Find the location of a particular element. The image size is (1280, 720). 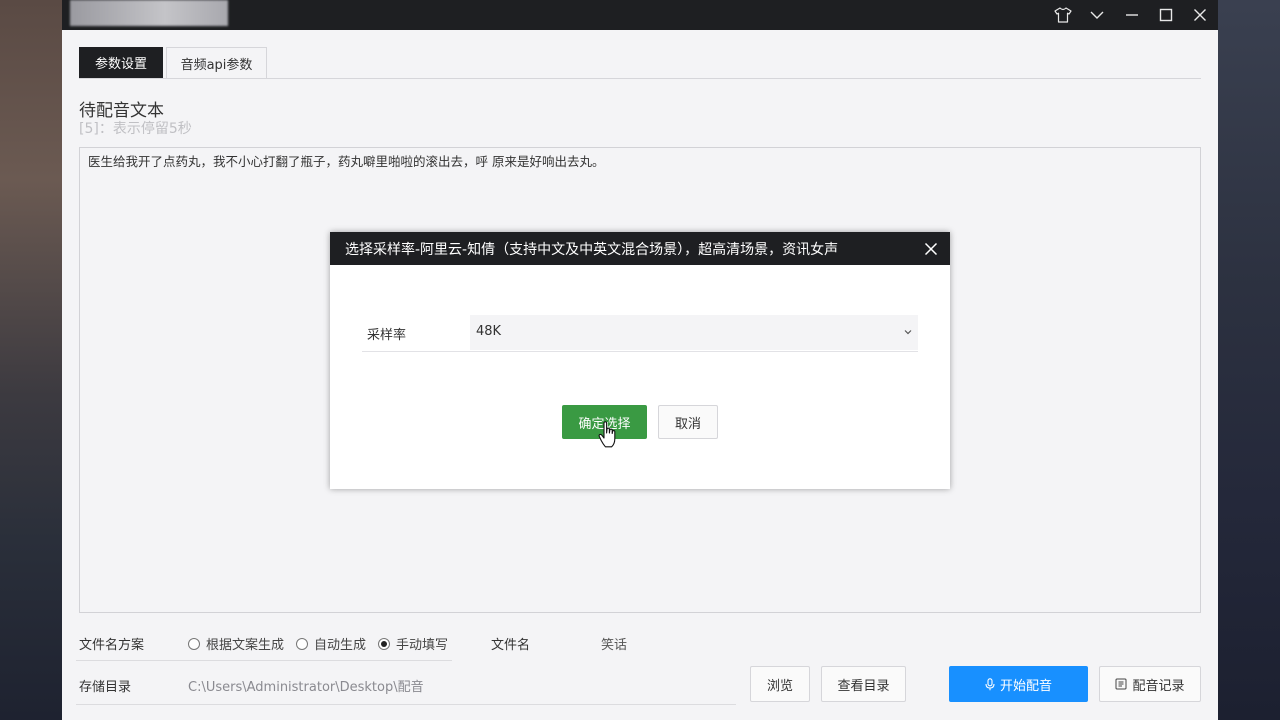

sample-rate-label: 采样率 is located at coordinates (387, 335).